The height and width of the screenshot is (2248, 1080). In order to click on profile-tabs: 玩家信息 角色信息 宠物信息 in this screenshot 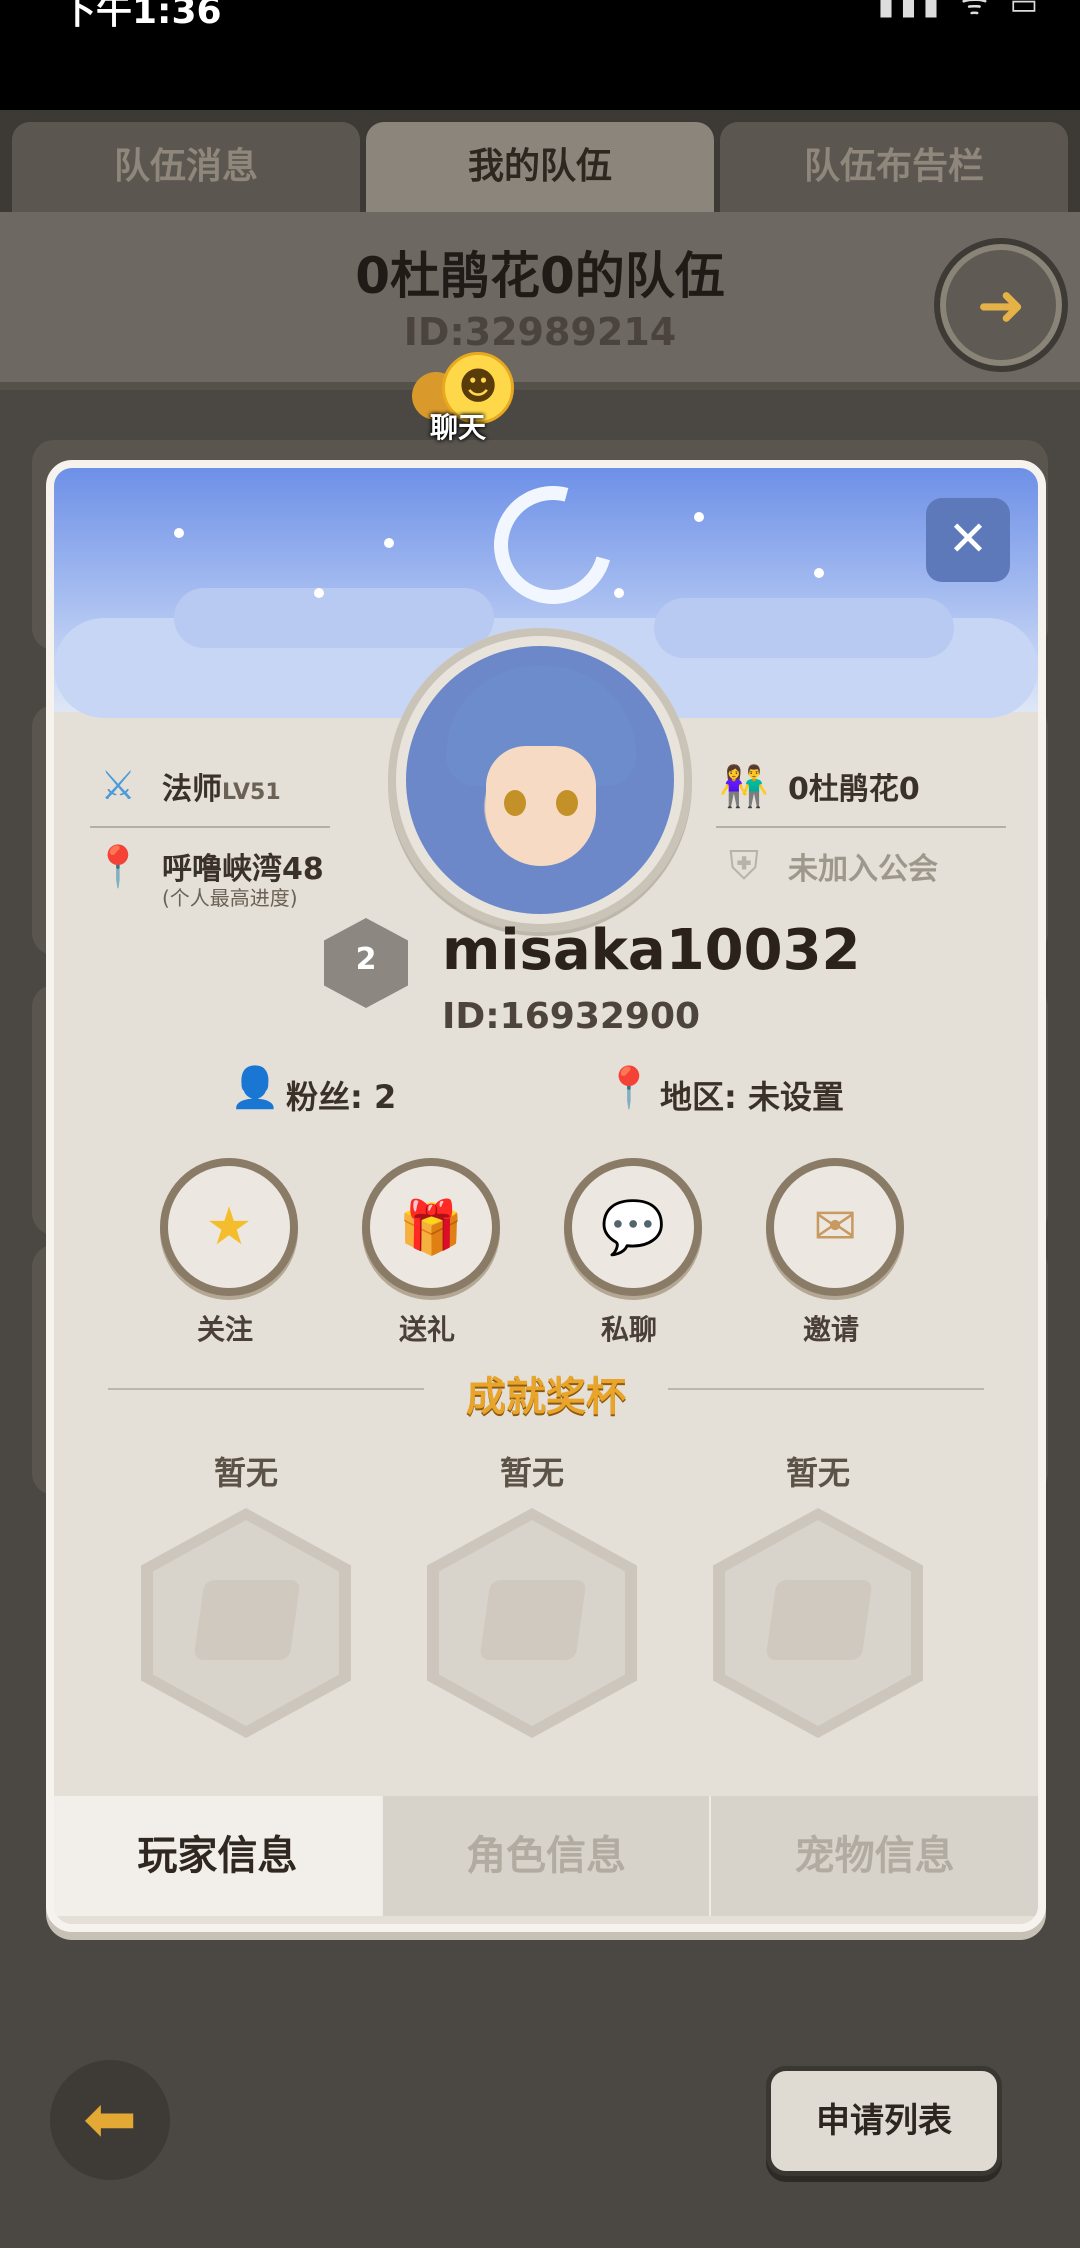, I will do `click(546, 1856)`.